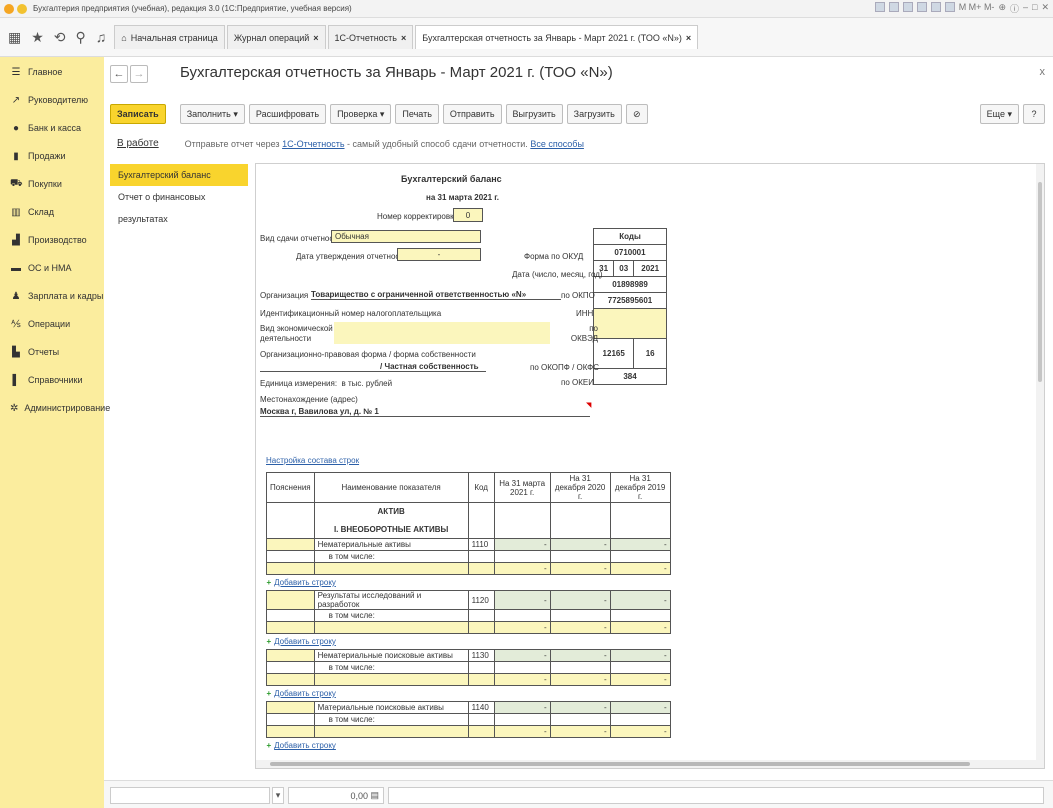 Image resolution: width=1053 pixels, height=808 pixels. What do you see at coordinates (999, 114) in the screenshot?
I see `more-button: Еще ▾` at bounding box center [999, 114].